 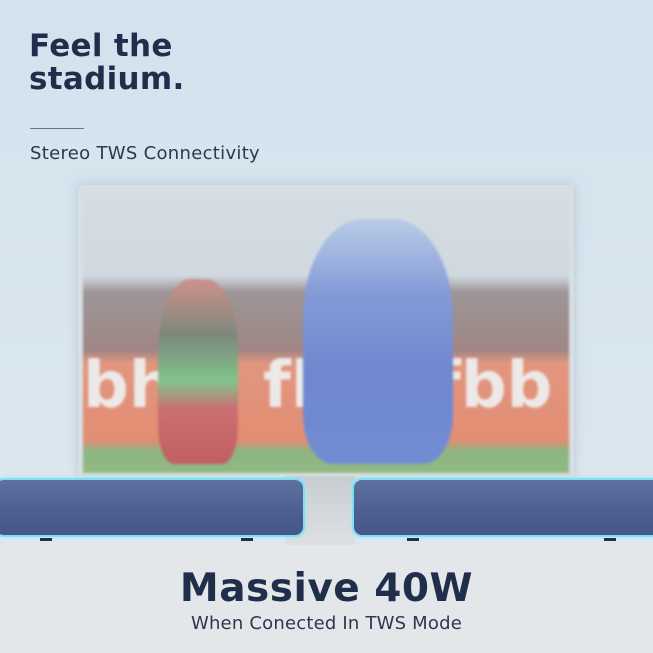 I want to click on soundbar-right, so click(x=502, y=509).